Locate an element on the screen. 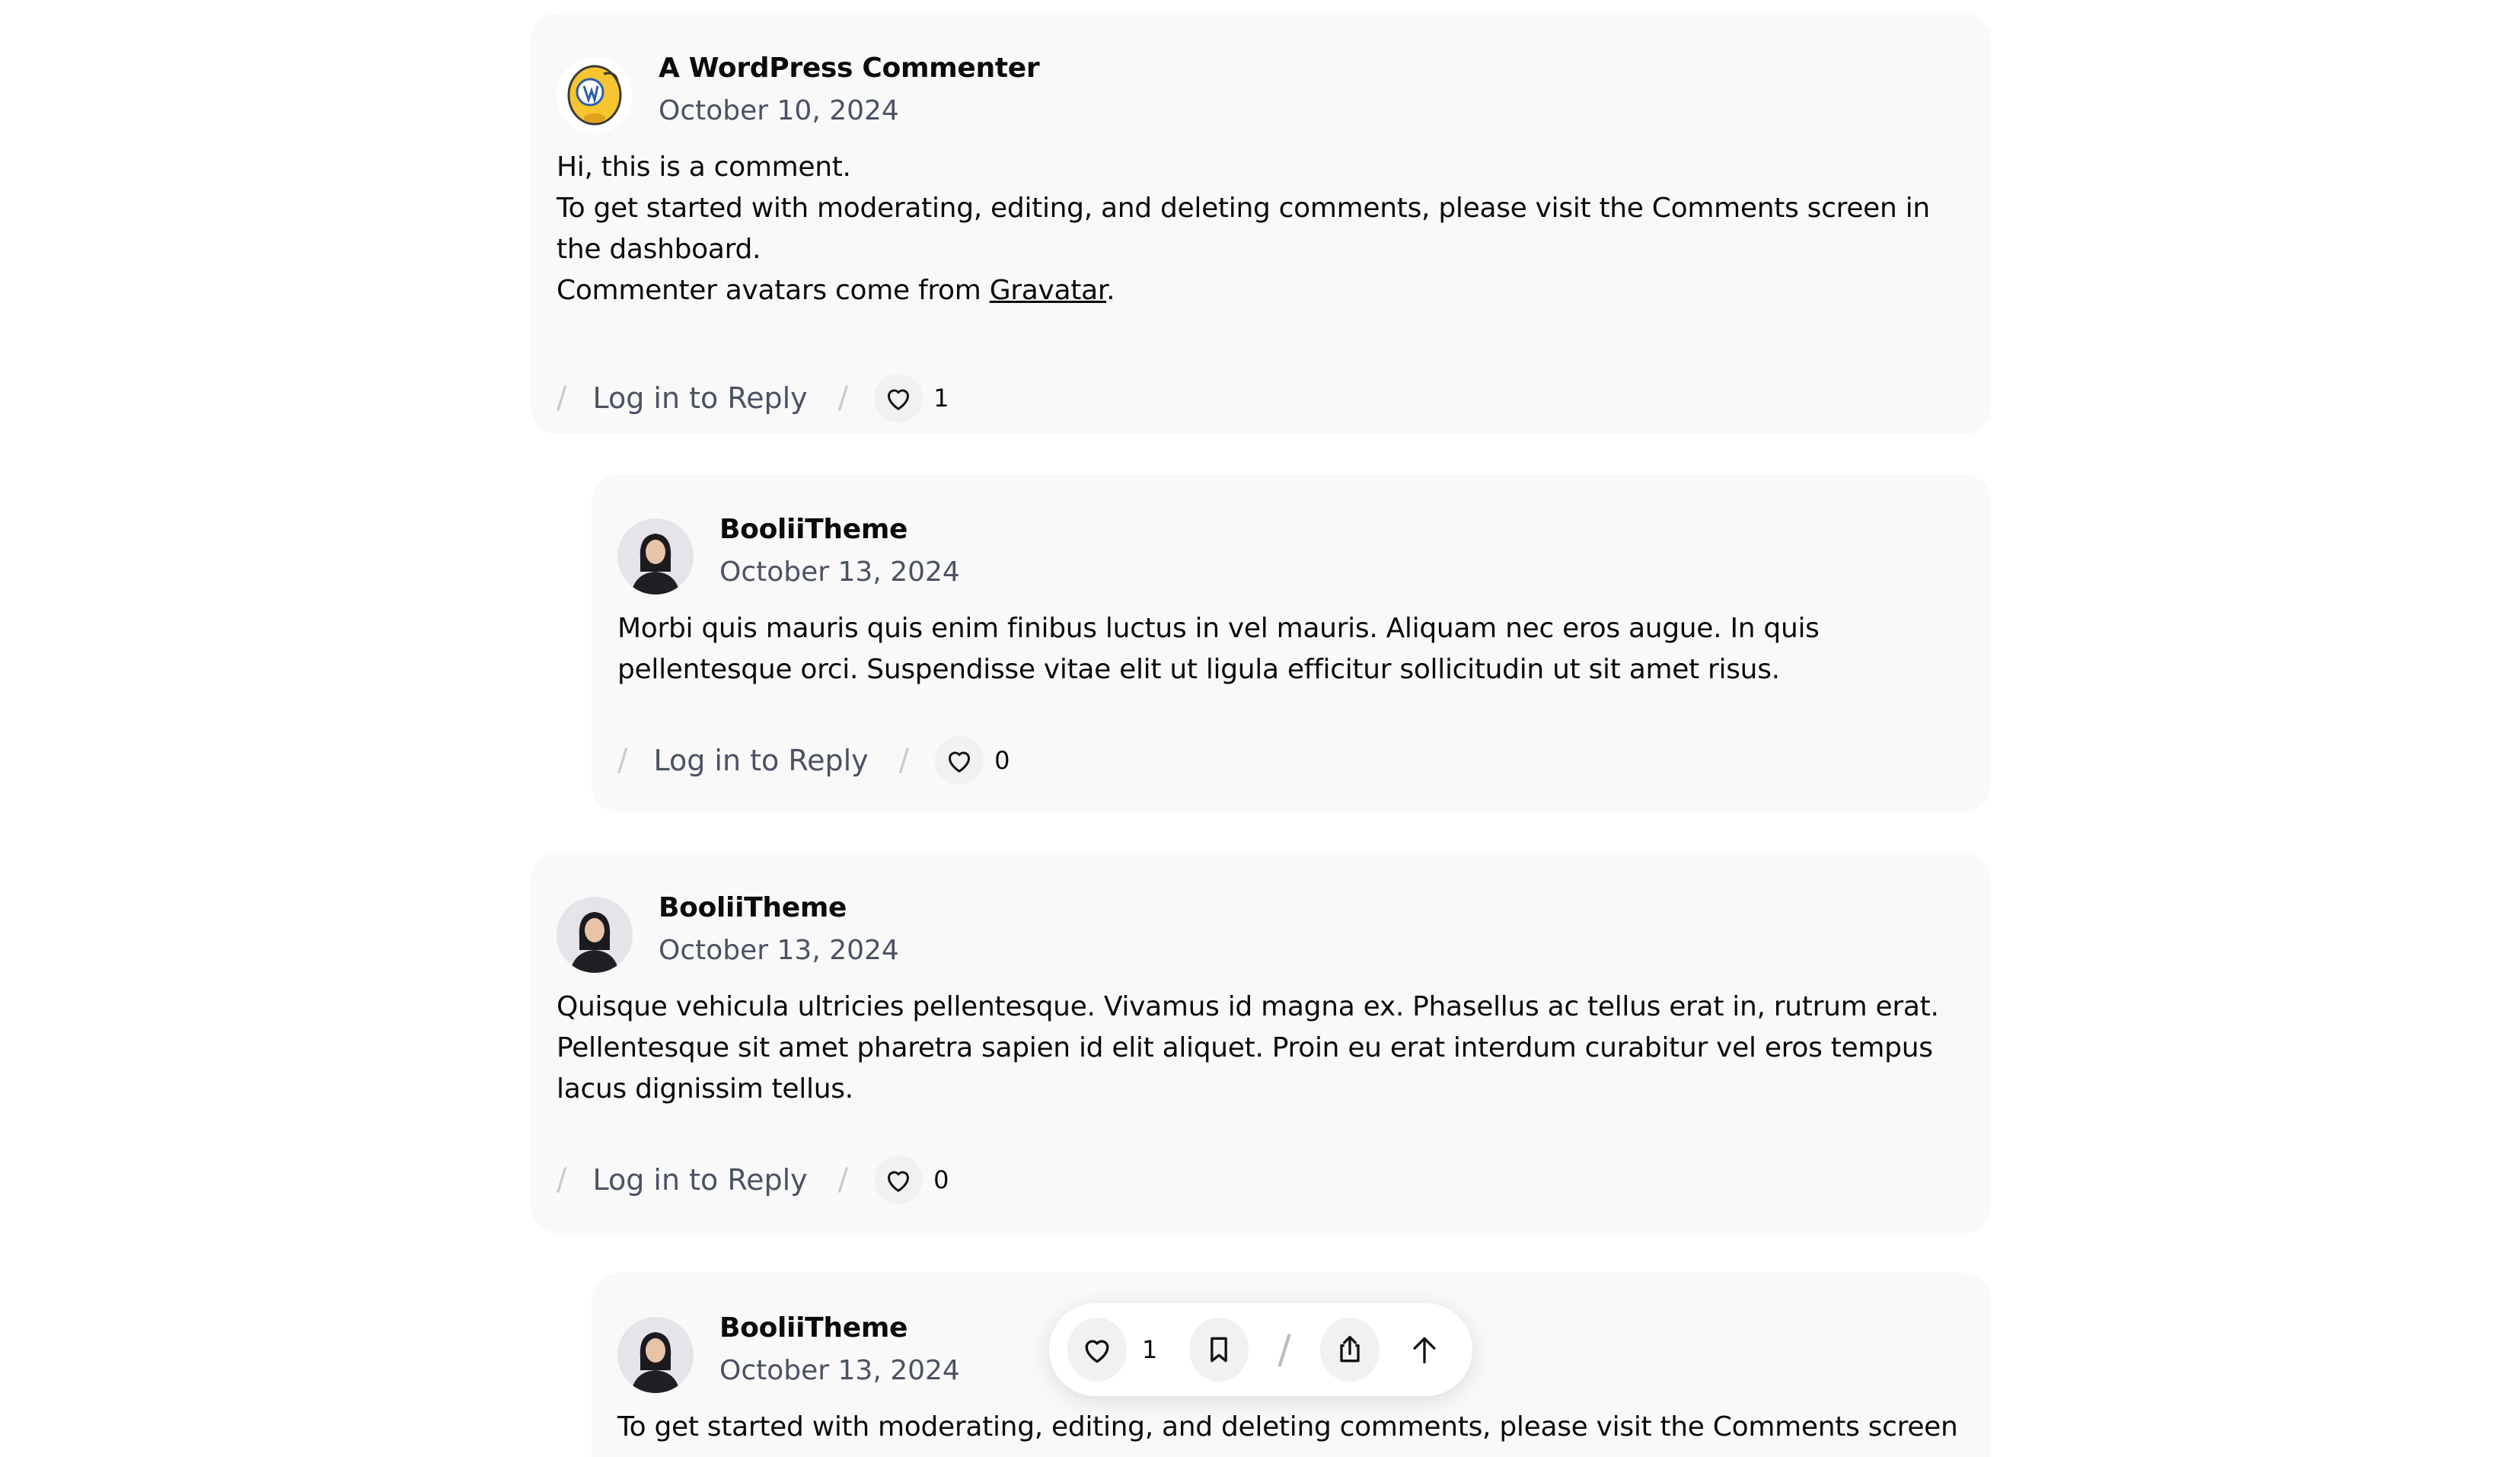  share-button is located at coordinates (1349, 1350).